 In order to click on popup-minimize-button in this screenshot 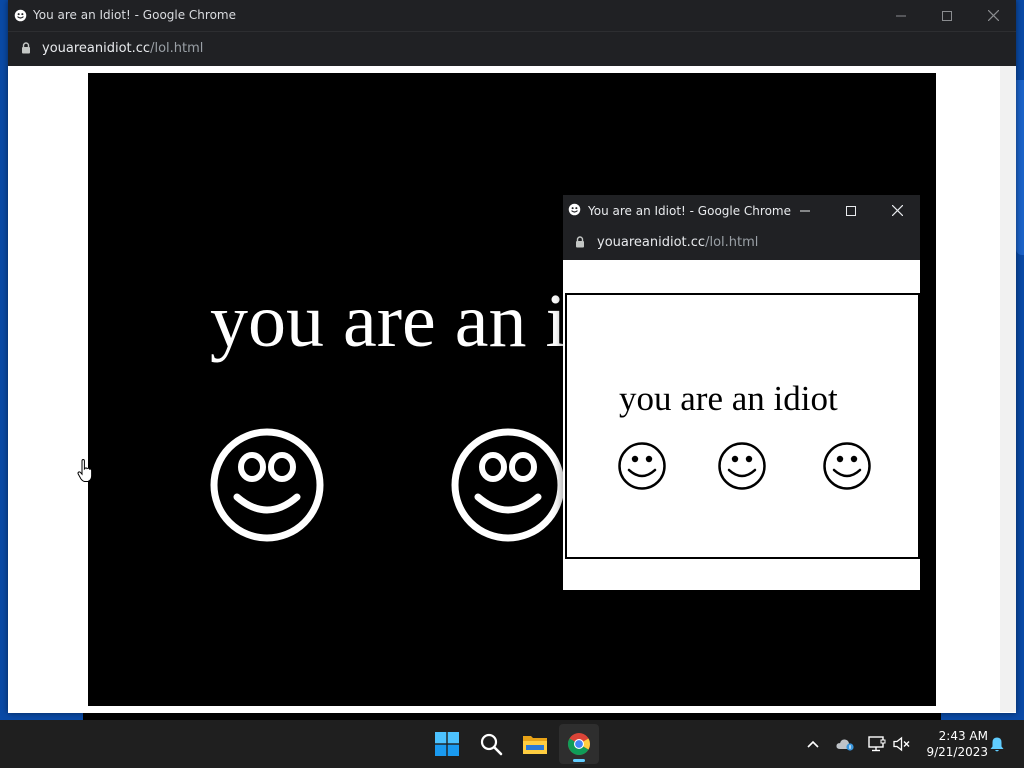, I will do `click(805, 210)`.